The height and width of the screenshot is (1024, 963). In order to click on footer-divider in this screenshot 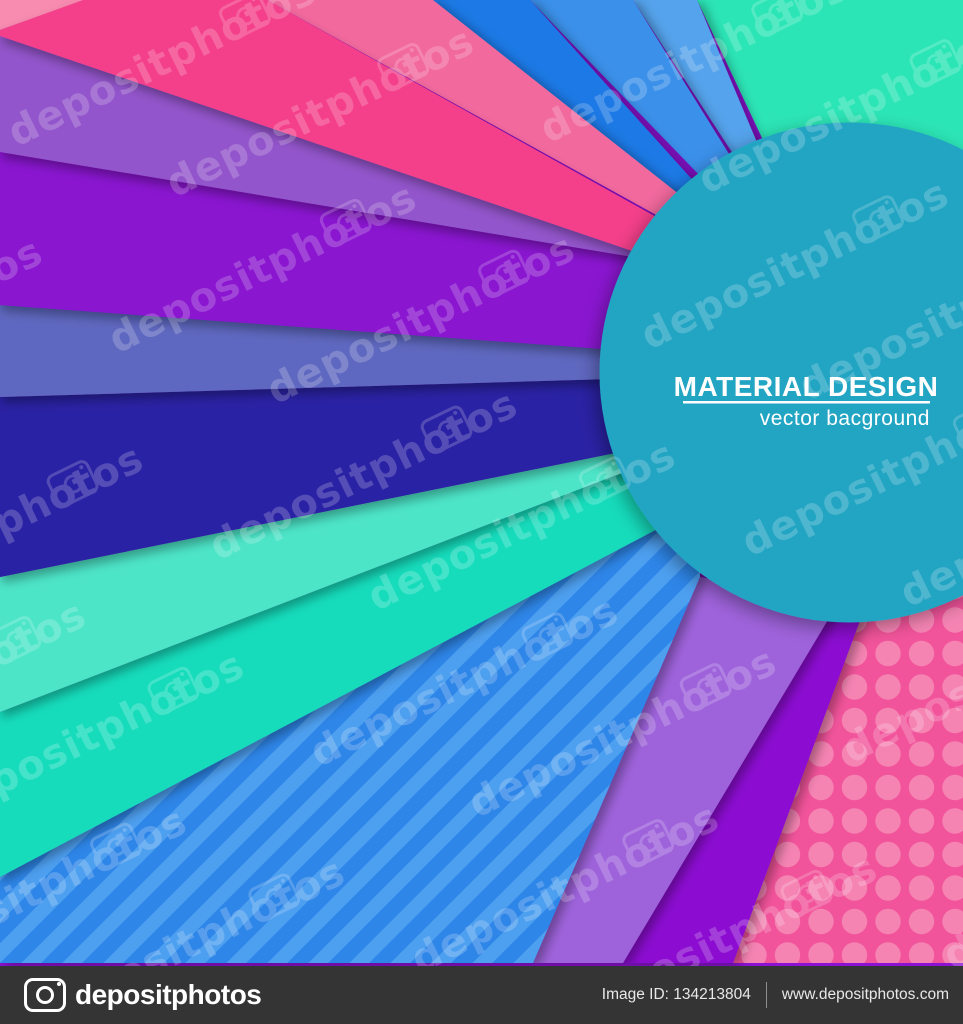, I will do `click(766, 995)`.